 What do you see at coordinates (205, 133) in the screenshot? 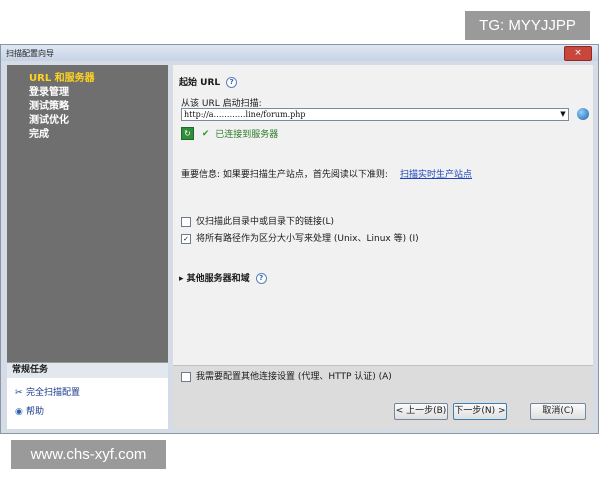
I see `check-icon: ✔` at bounding box center [205, 133].